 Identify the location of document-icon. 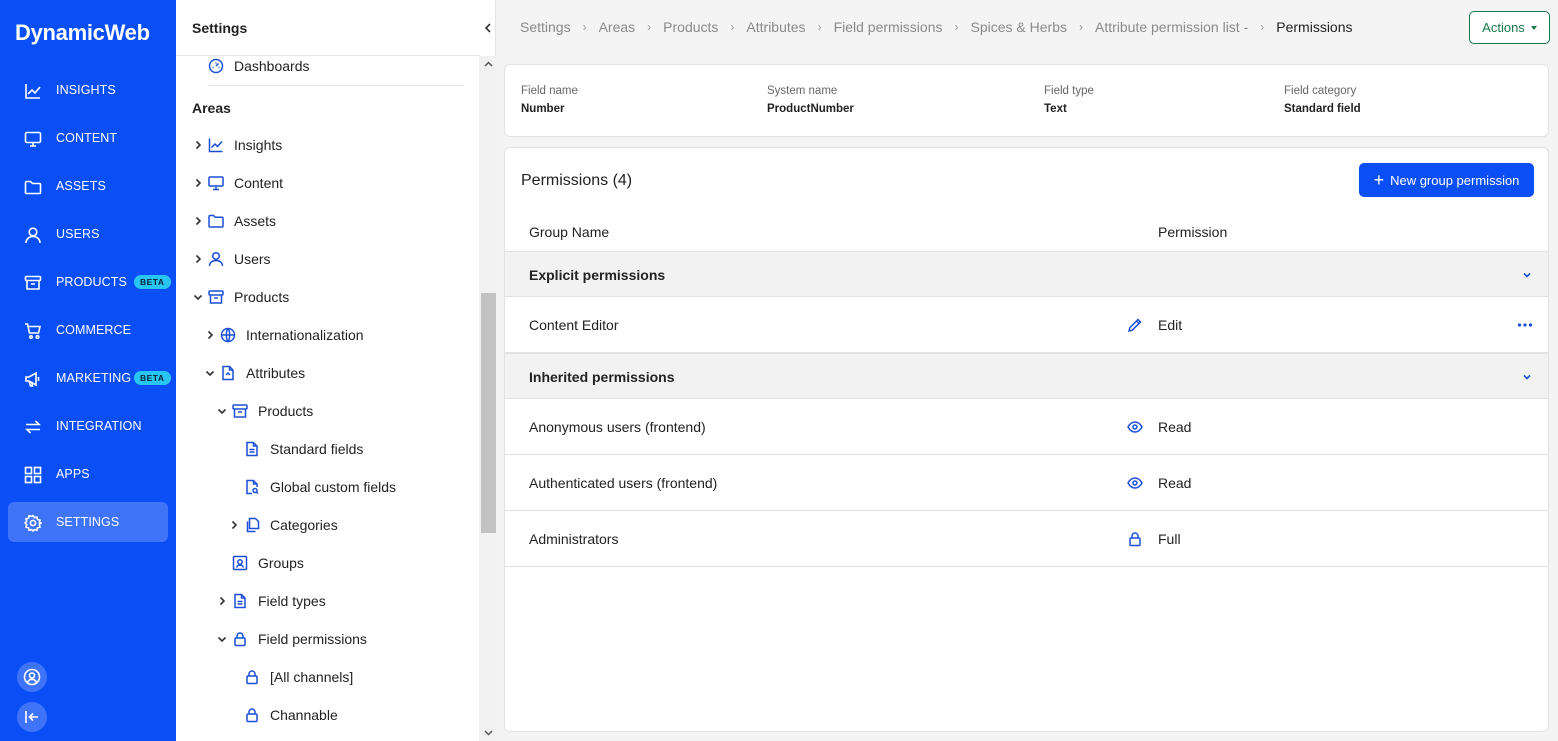
(240, 601).